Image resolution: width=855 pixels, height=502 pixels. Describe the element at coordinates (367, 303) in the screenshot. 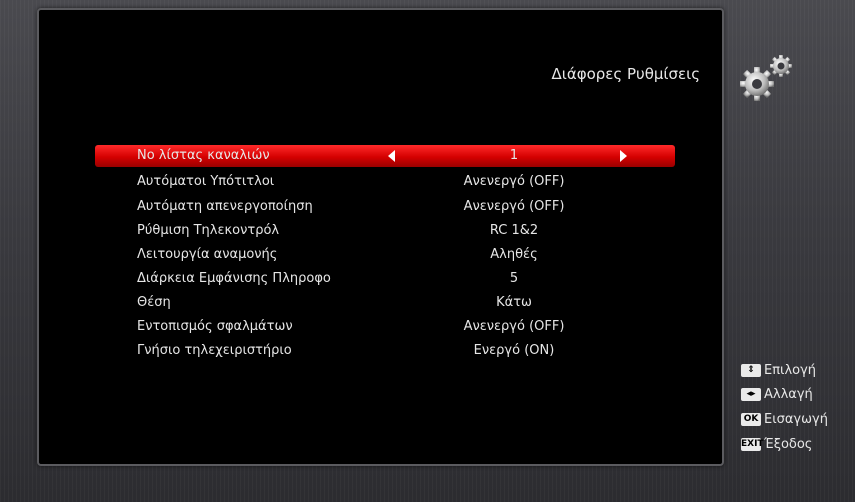

I see `menu-row-position: Θέση Κάτω` at that location.